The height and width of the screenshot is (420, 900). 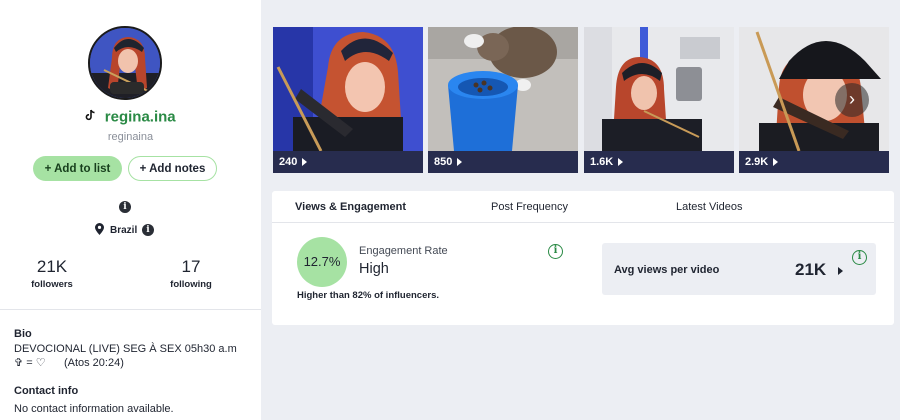 I want to click on chevron-right-icon: ›, so click(x=852, y=99).